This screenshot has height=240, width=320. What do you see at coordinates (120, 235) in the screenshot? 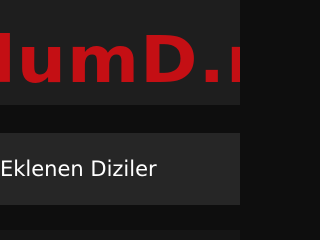
I see `content-area-edge` at bounding box center [120, 235].